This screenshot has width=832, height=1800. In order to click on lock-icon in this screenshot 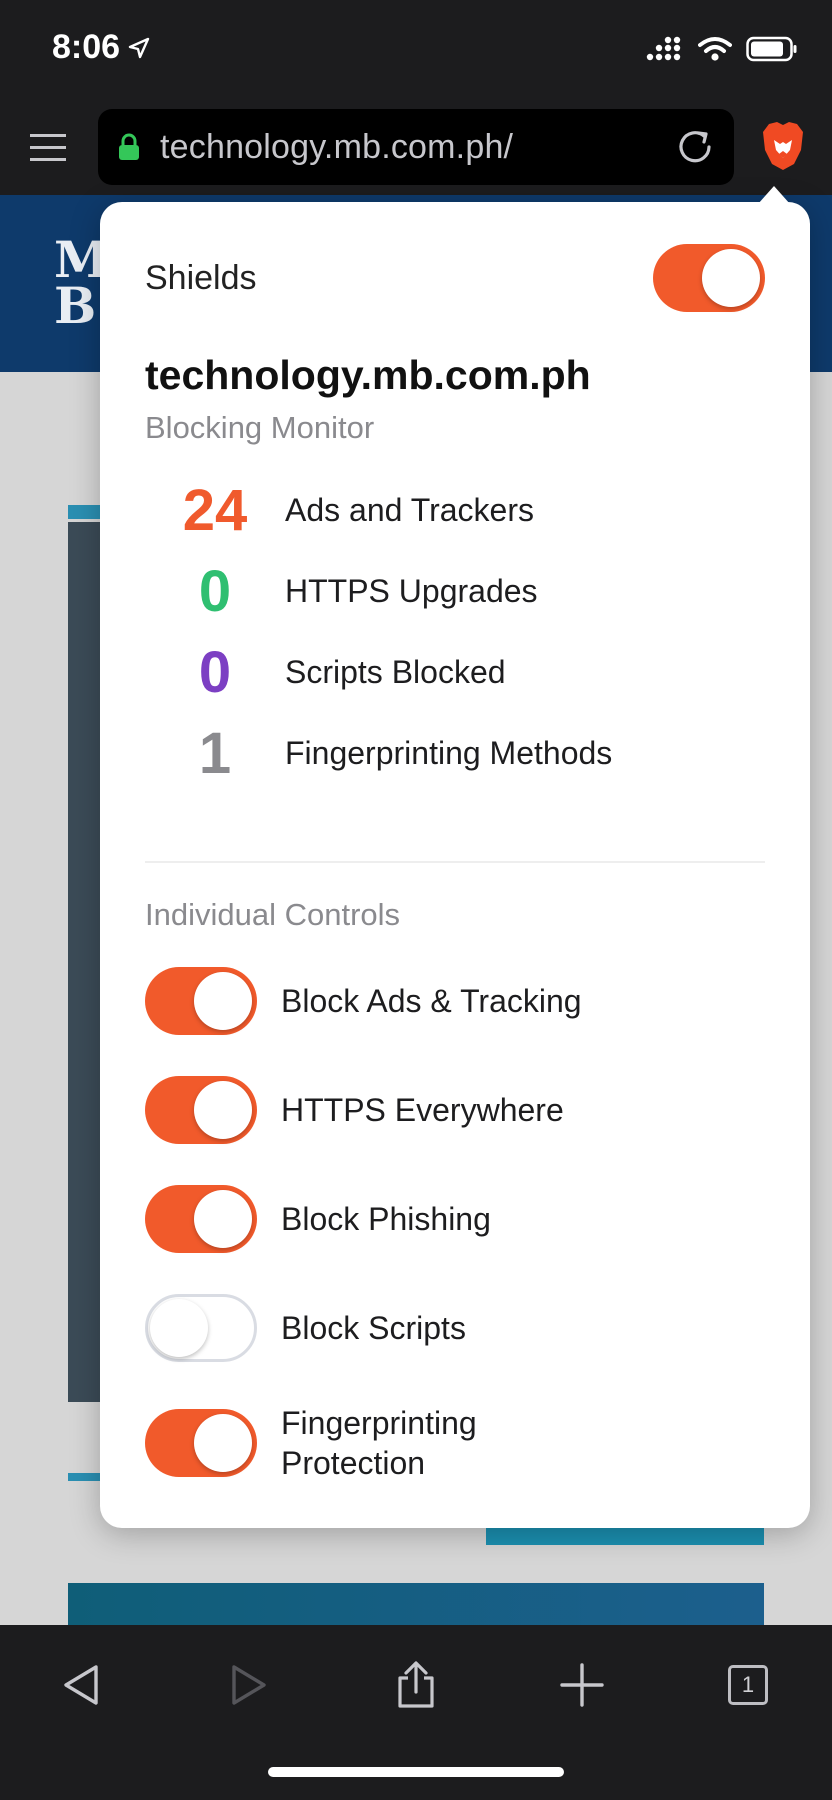, I will do `click(129, 146)`.